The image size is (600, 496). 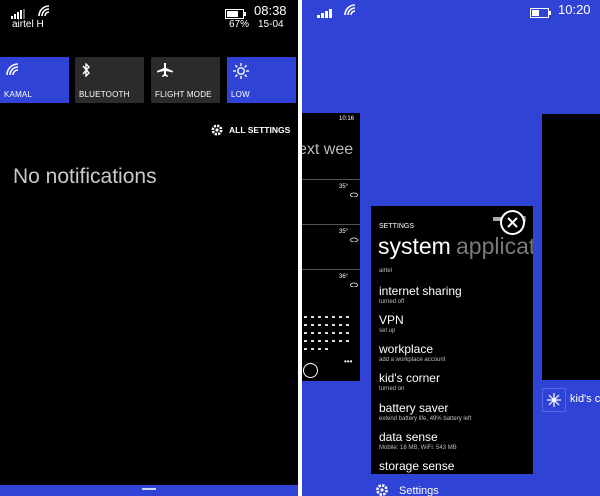 I want to click on setting-workplace: workplace, so click(x=406, y=349).